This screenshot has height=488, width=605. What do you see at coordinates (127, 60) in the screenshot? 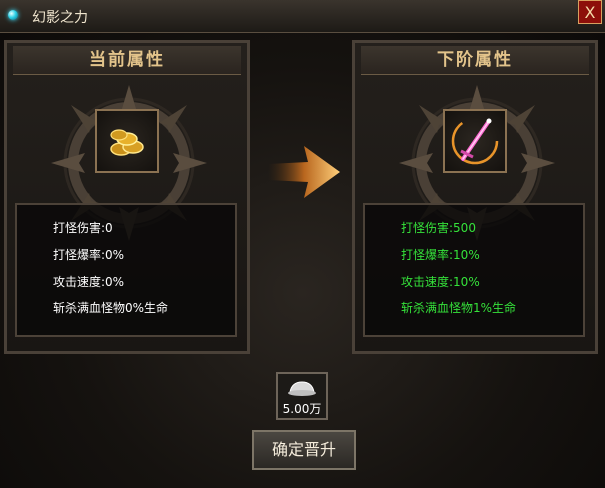
I see `current-attributes-header: 当前属性` at bounding box center [127, 60].